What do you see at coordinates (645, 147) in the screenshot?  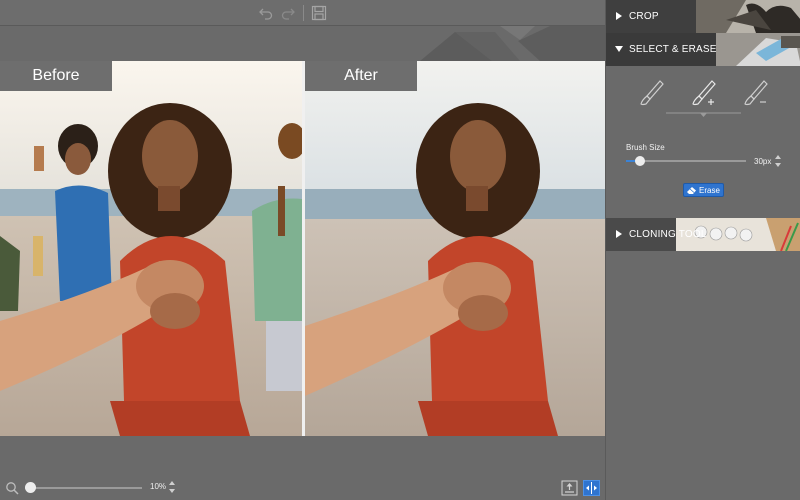 I see `brush-size-label: Brush Size` at bounding box center [645, 147].